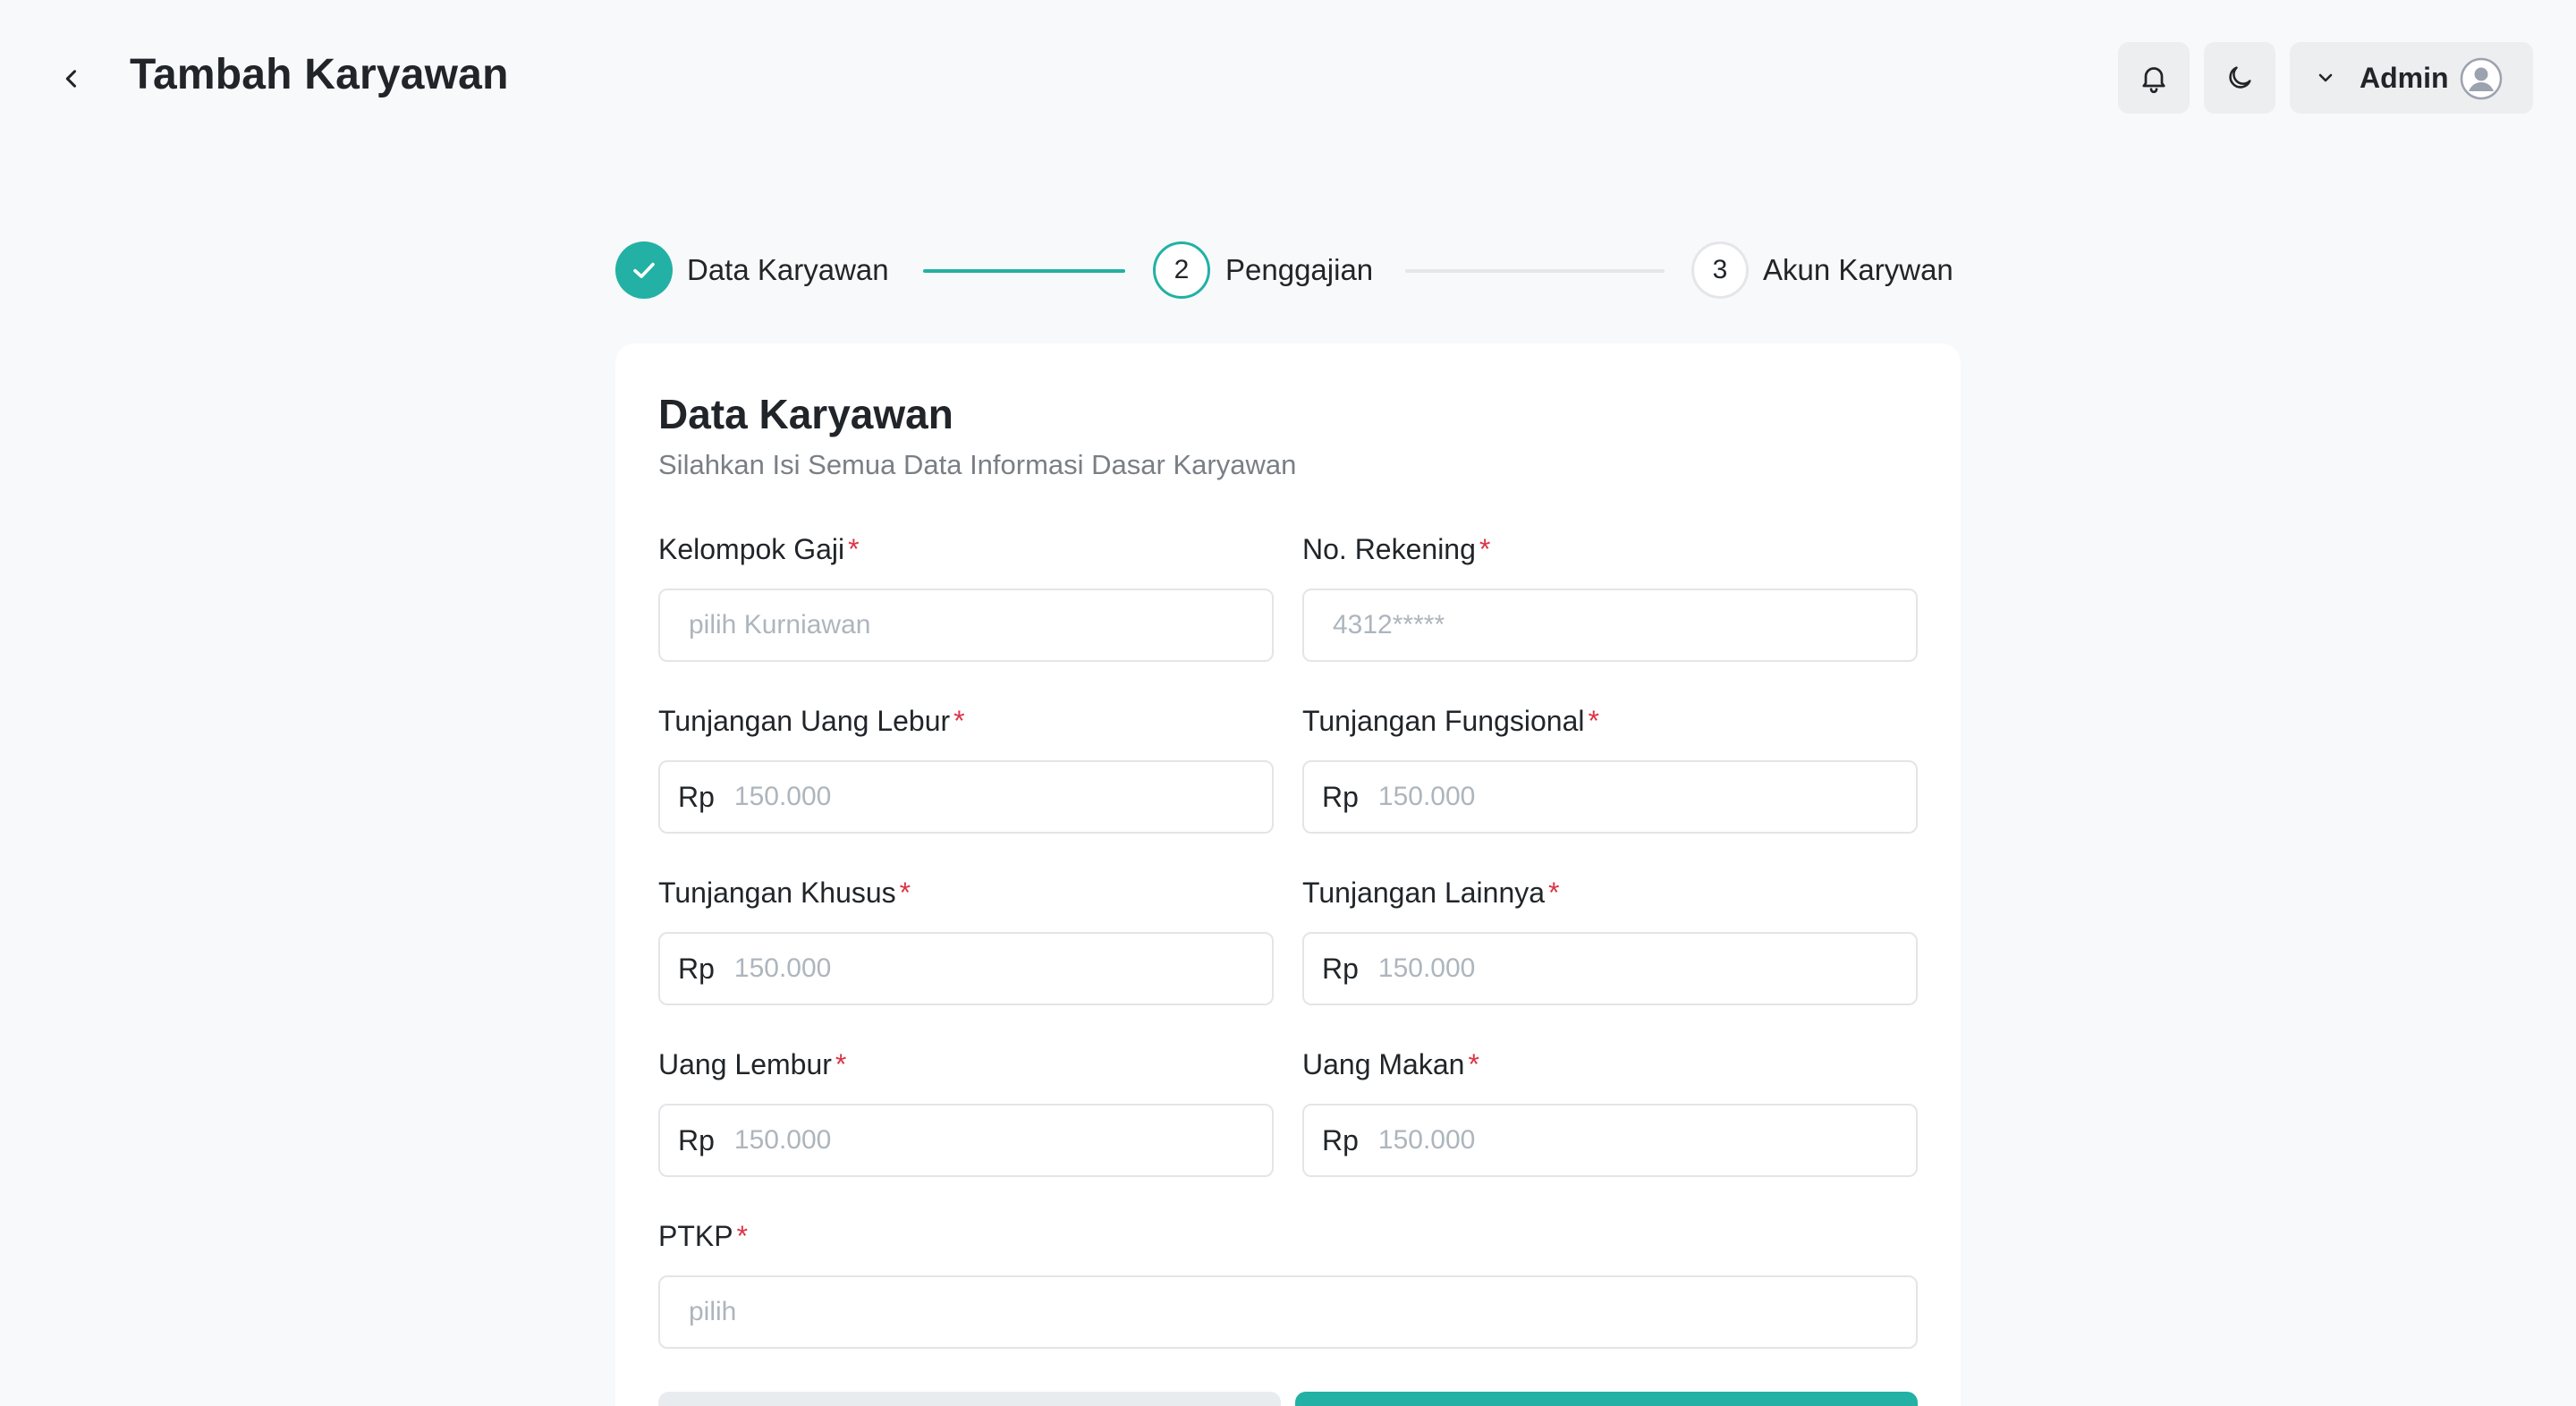  Describe the element at coordinates (319, 75) in the screenshot. I see `page-title: Tambah Karyawan` at that location.